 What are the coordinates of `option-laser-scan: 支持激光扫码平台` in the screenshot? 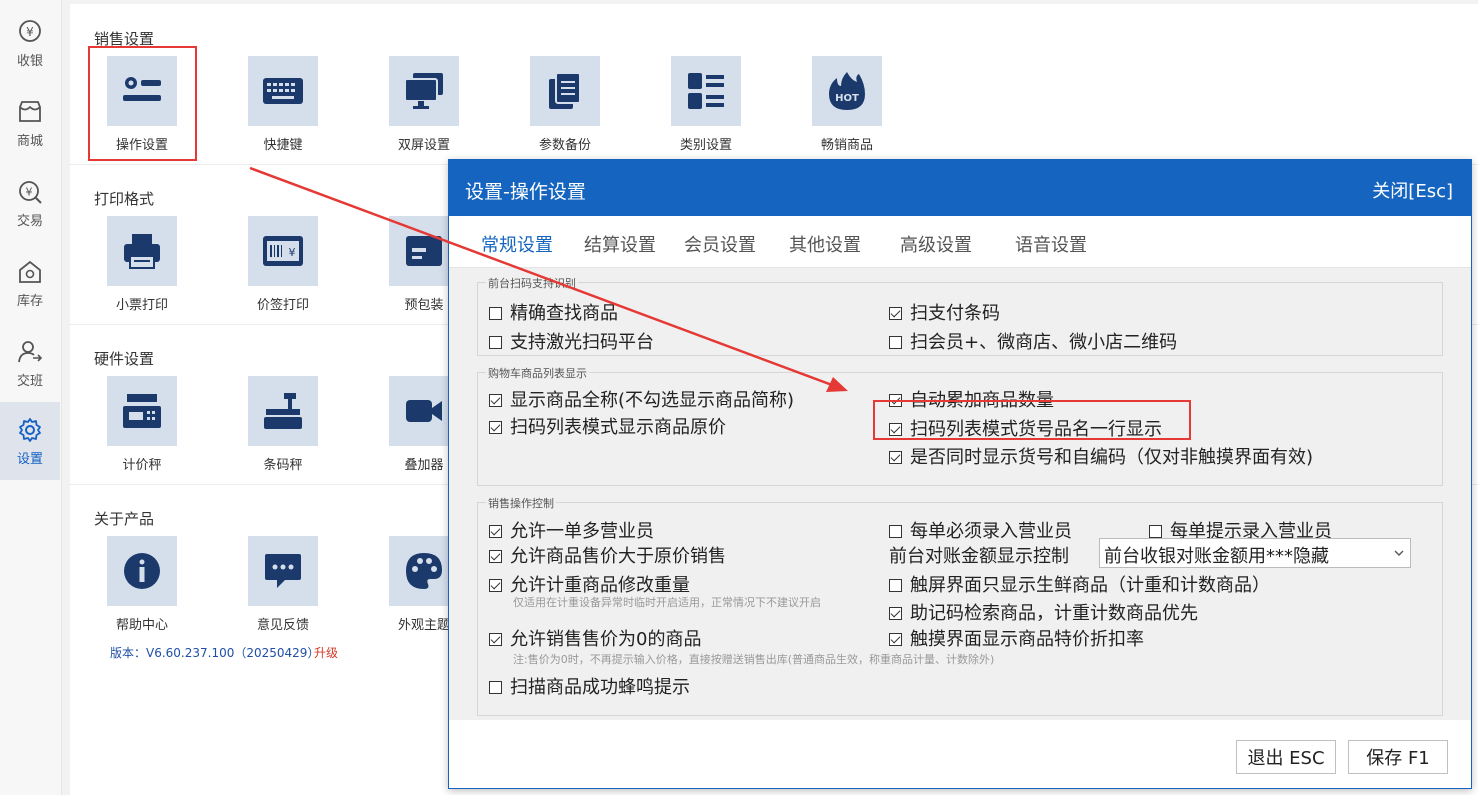 It's located at (571, 341).